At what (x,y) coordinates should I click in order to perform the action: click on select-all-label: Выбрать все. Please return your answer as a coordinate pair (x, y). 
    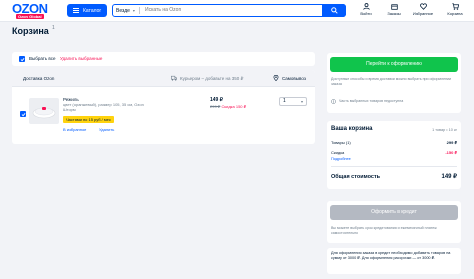
    Looking at the image, I should click on (42, 58).